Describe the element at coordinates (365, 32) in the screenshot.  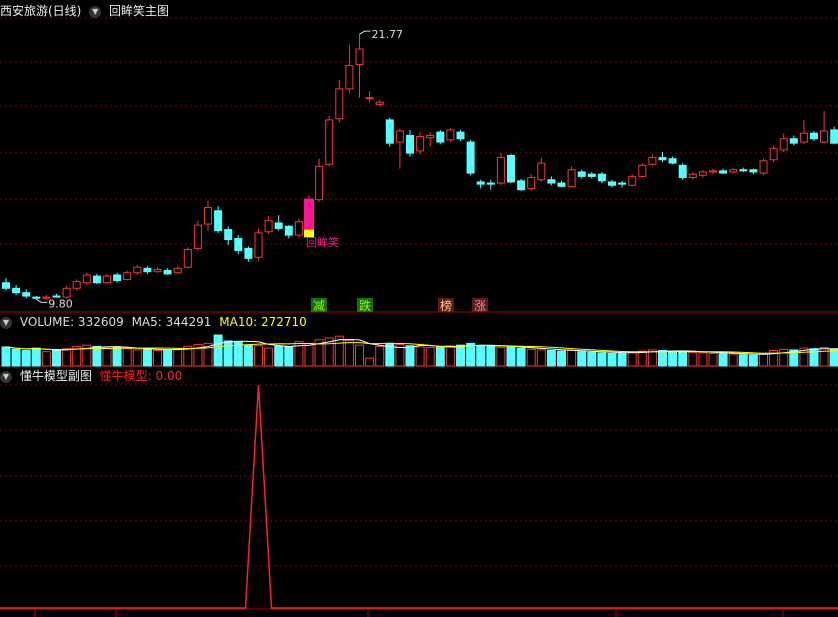
I see `high-pointer` at that location.